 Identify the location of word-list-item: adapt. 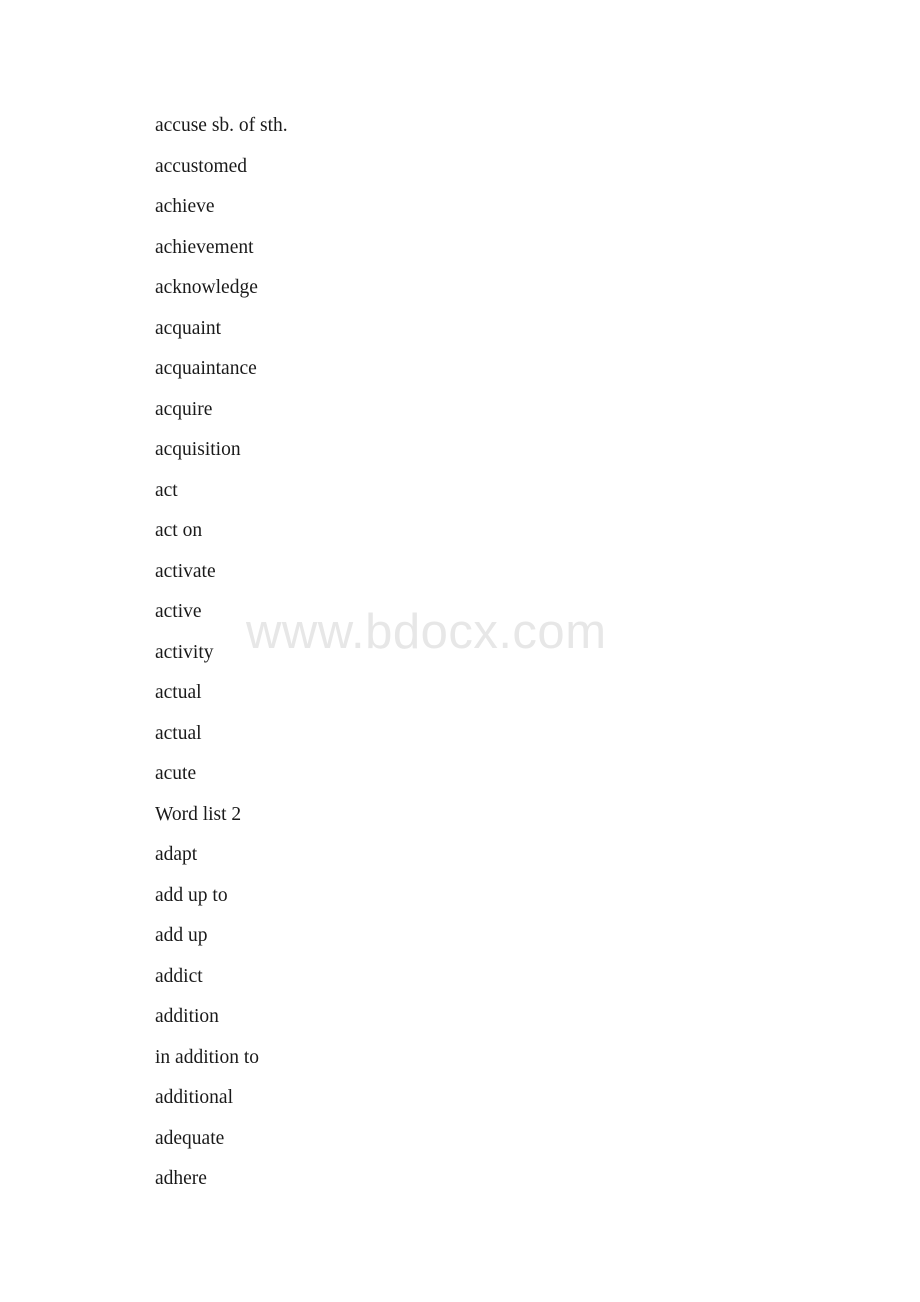
(176, 854).